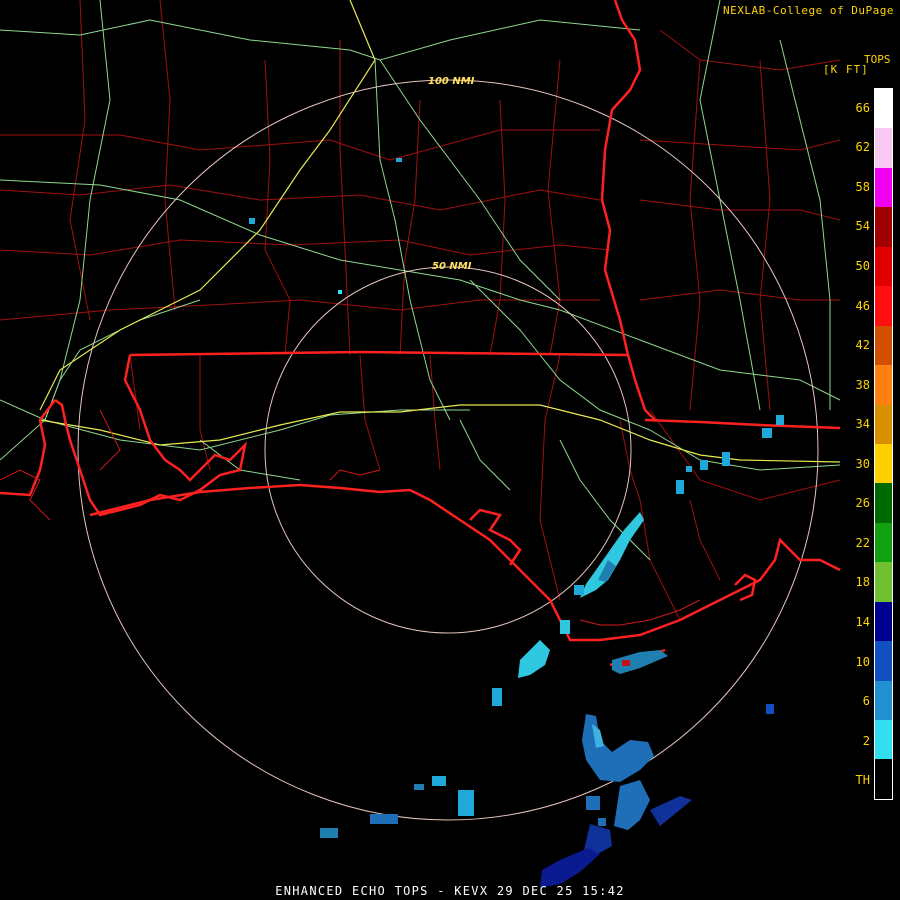  I want to click on legend-label: 62, so click(862, 147).